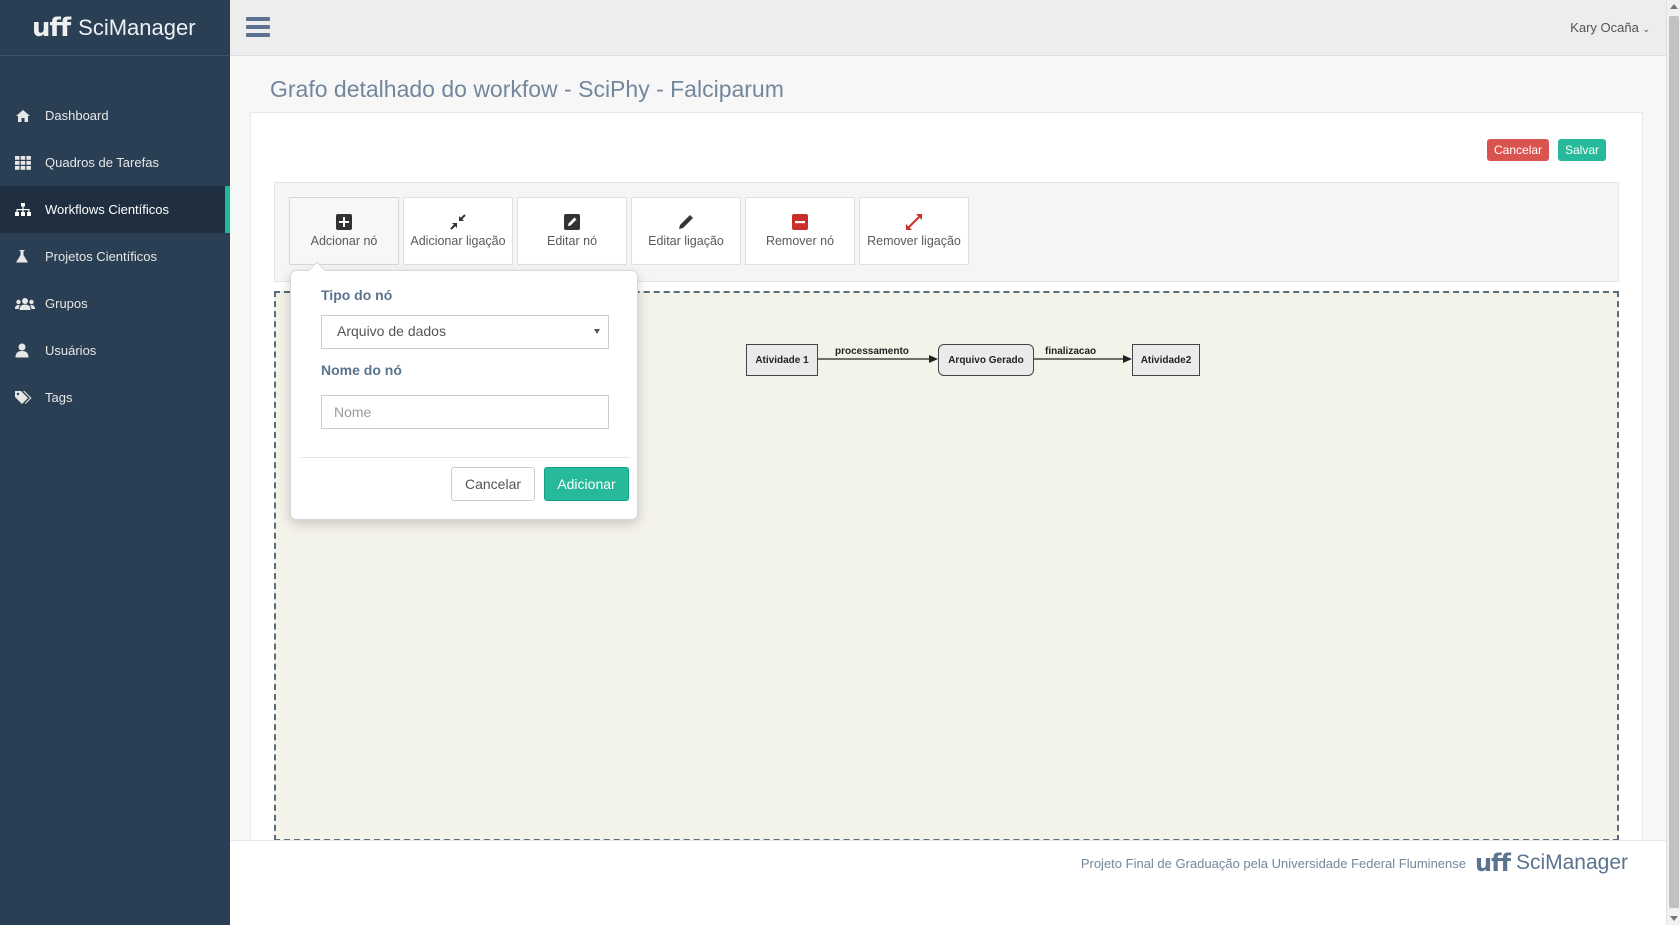 This screenshot has height=925, width=1680. Describe the element at coordinates (344, 231) in the screenshot. I see `add-node-button: Adcionar nó` at that location.